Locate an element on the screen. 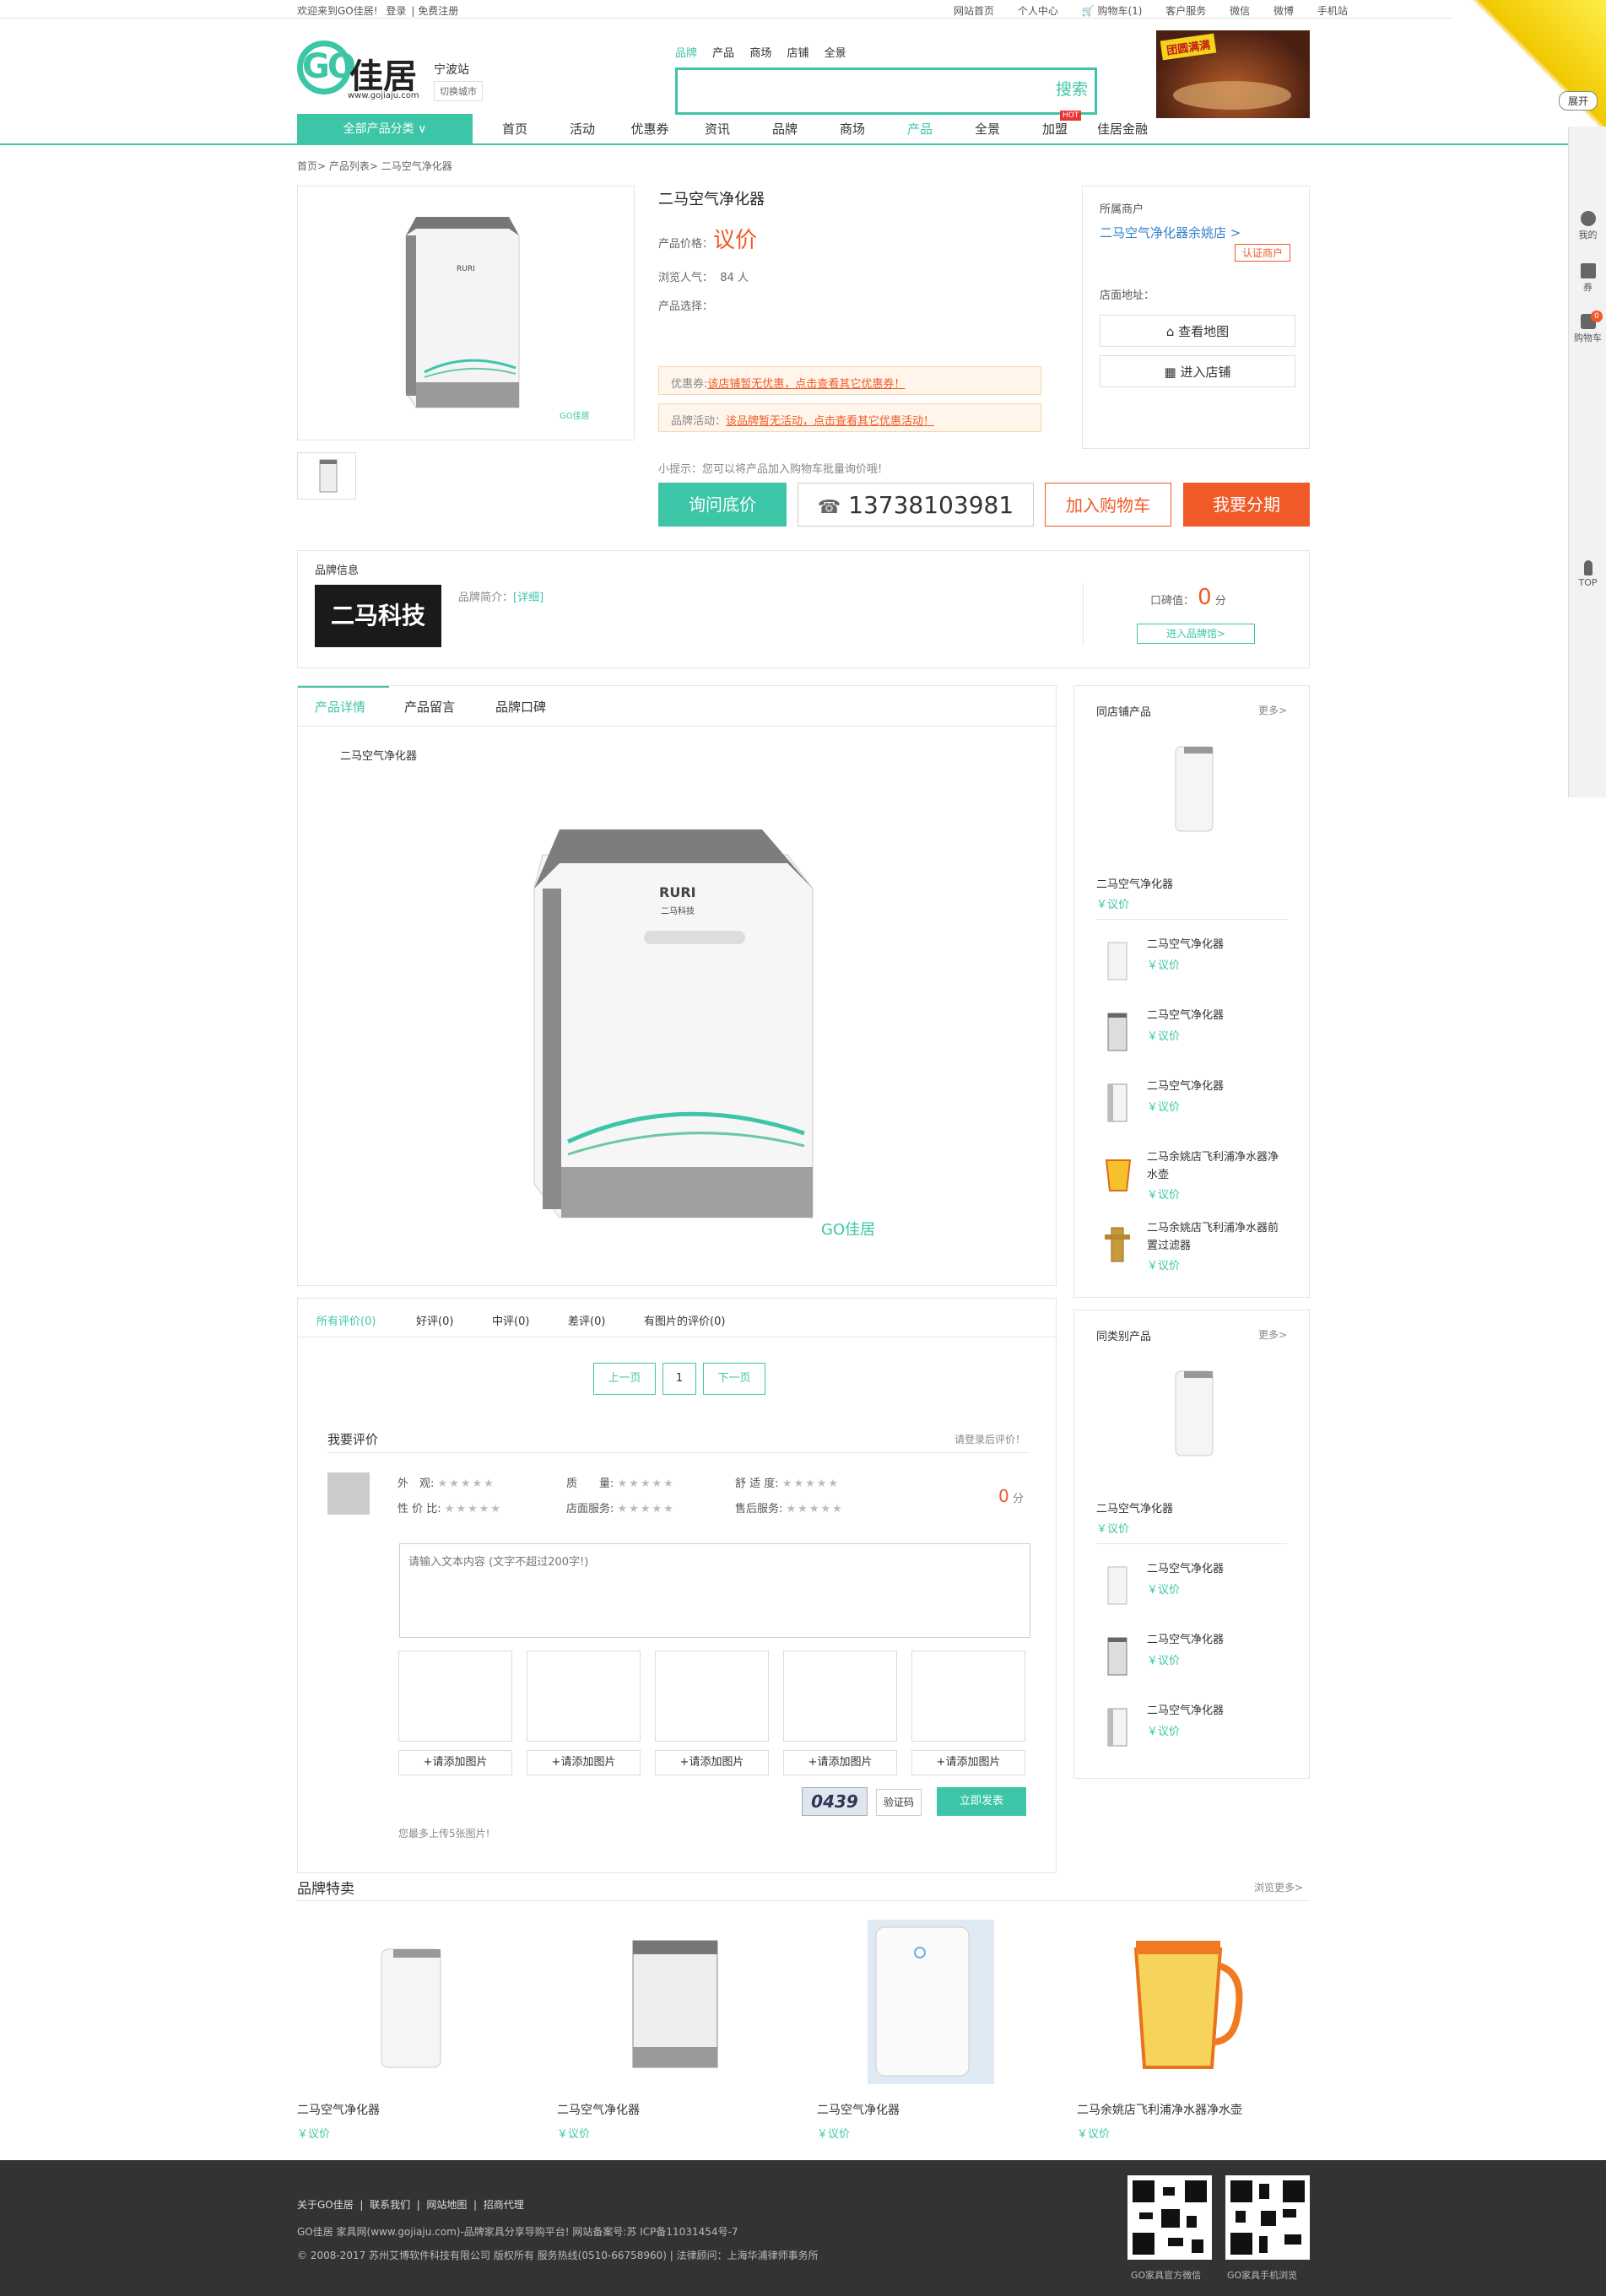 The height and width of the screenshot is (2296, 1606). search-input: 搜索 is located at coordinates (886, 91).